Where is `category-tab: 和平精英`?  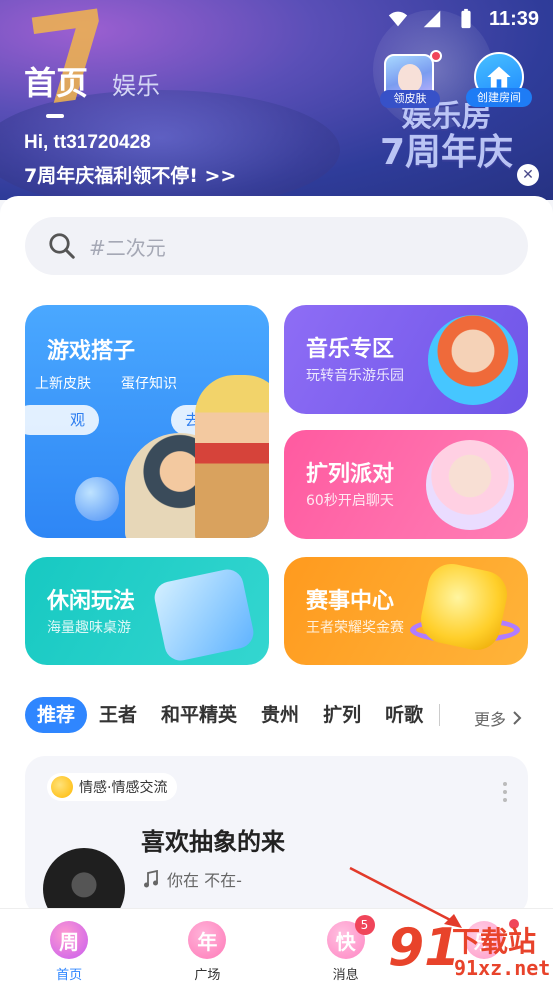 category-tab: 和平精英 is located at coordinates (199, 715).